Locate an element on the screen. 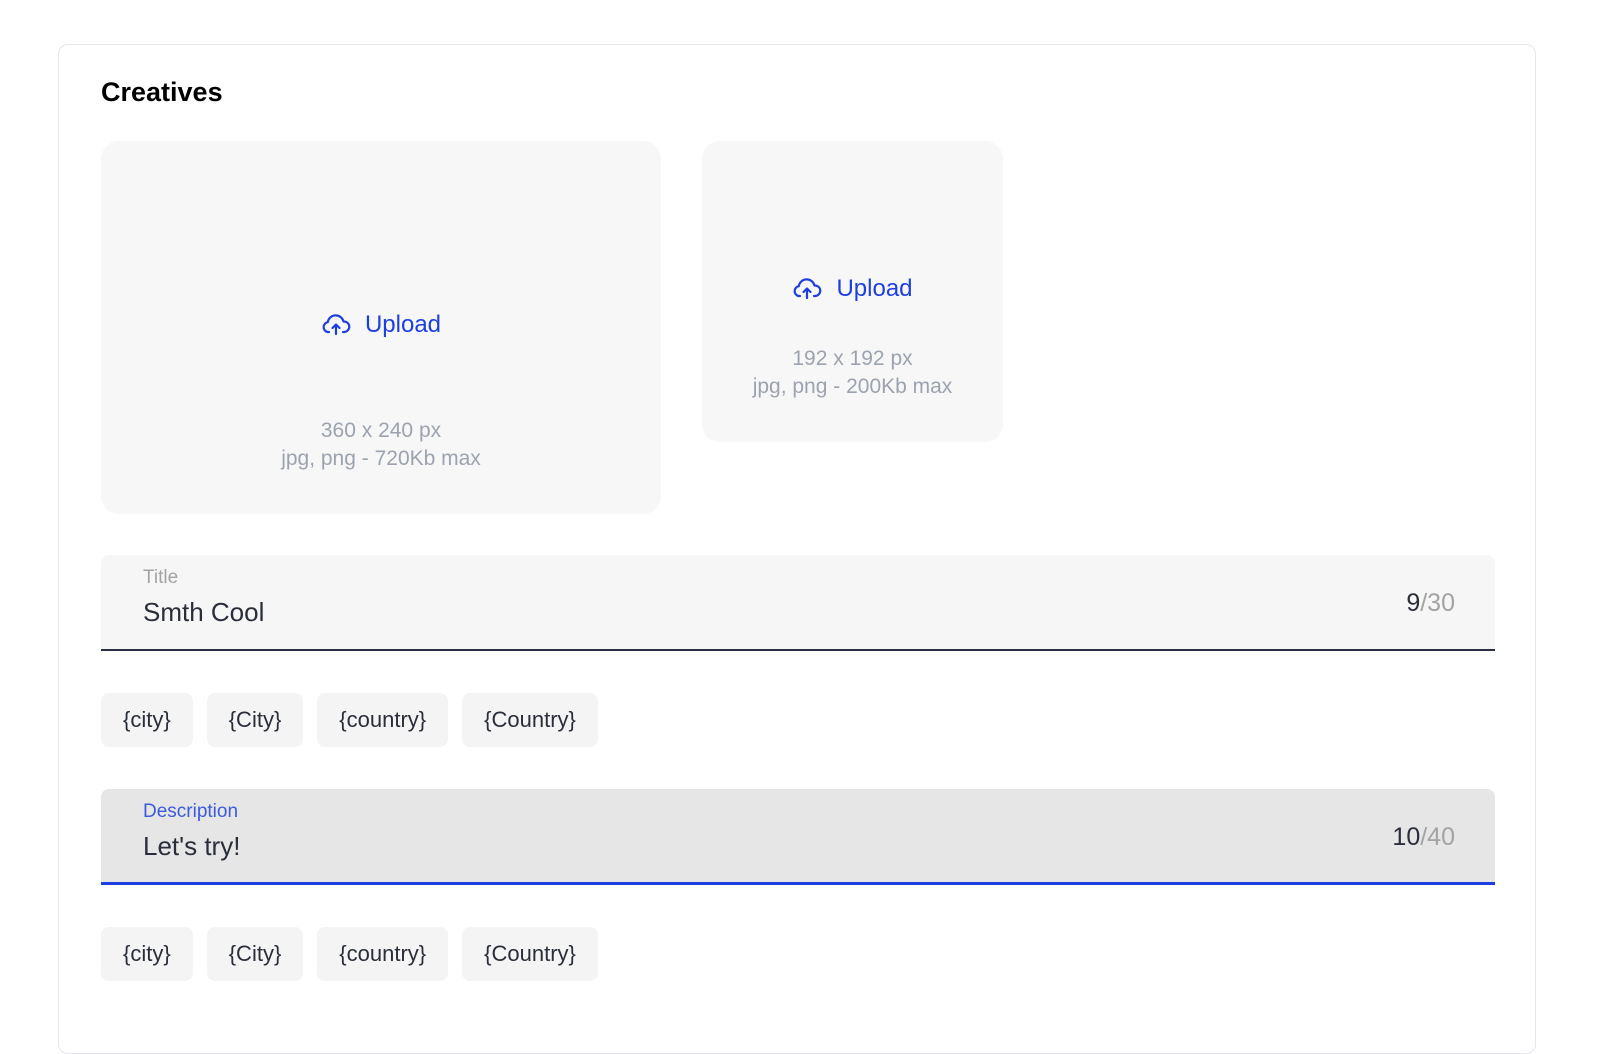 The height and width of the screenshot is (1054, 1600). title-char-counter: 9/30 is located at coordinates (1430, 603).